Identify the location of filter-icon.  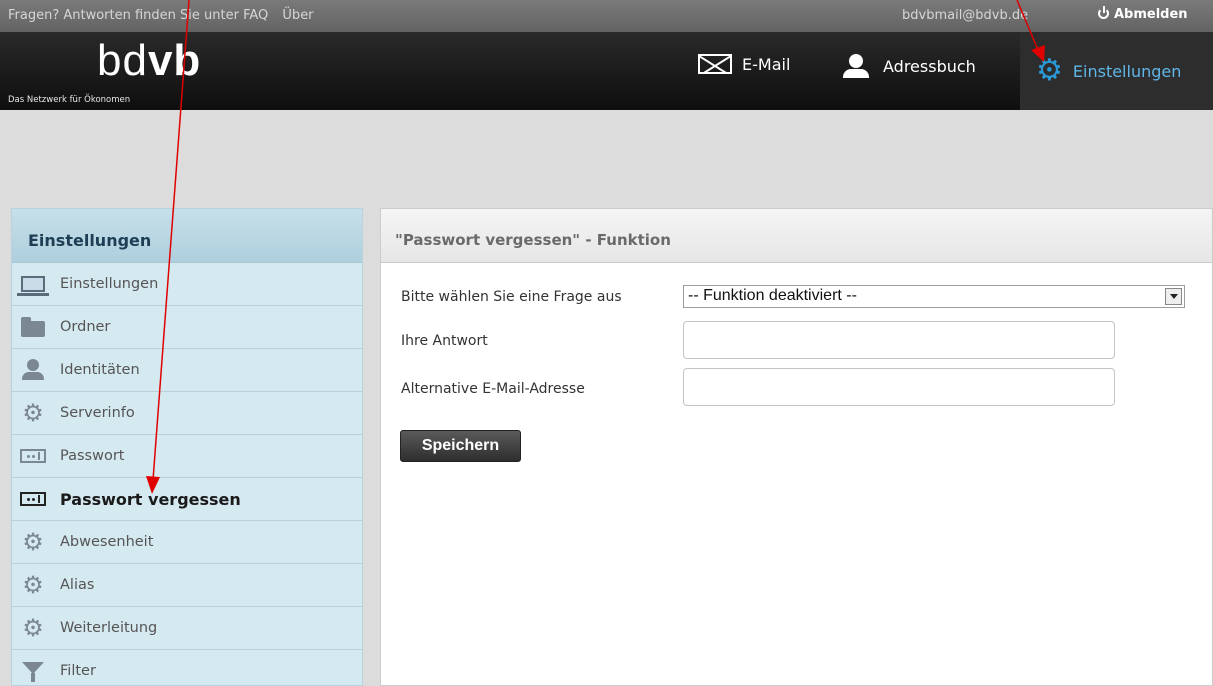
(33, 672).